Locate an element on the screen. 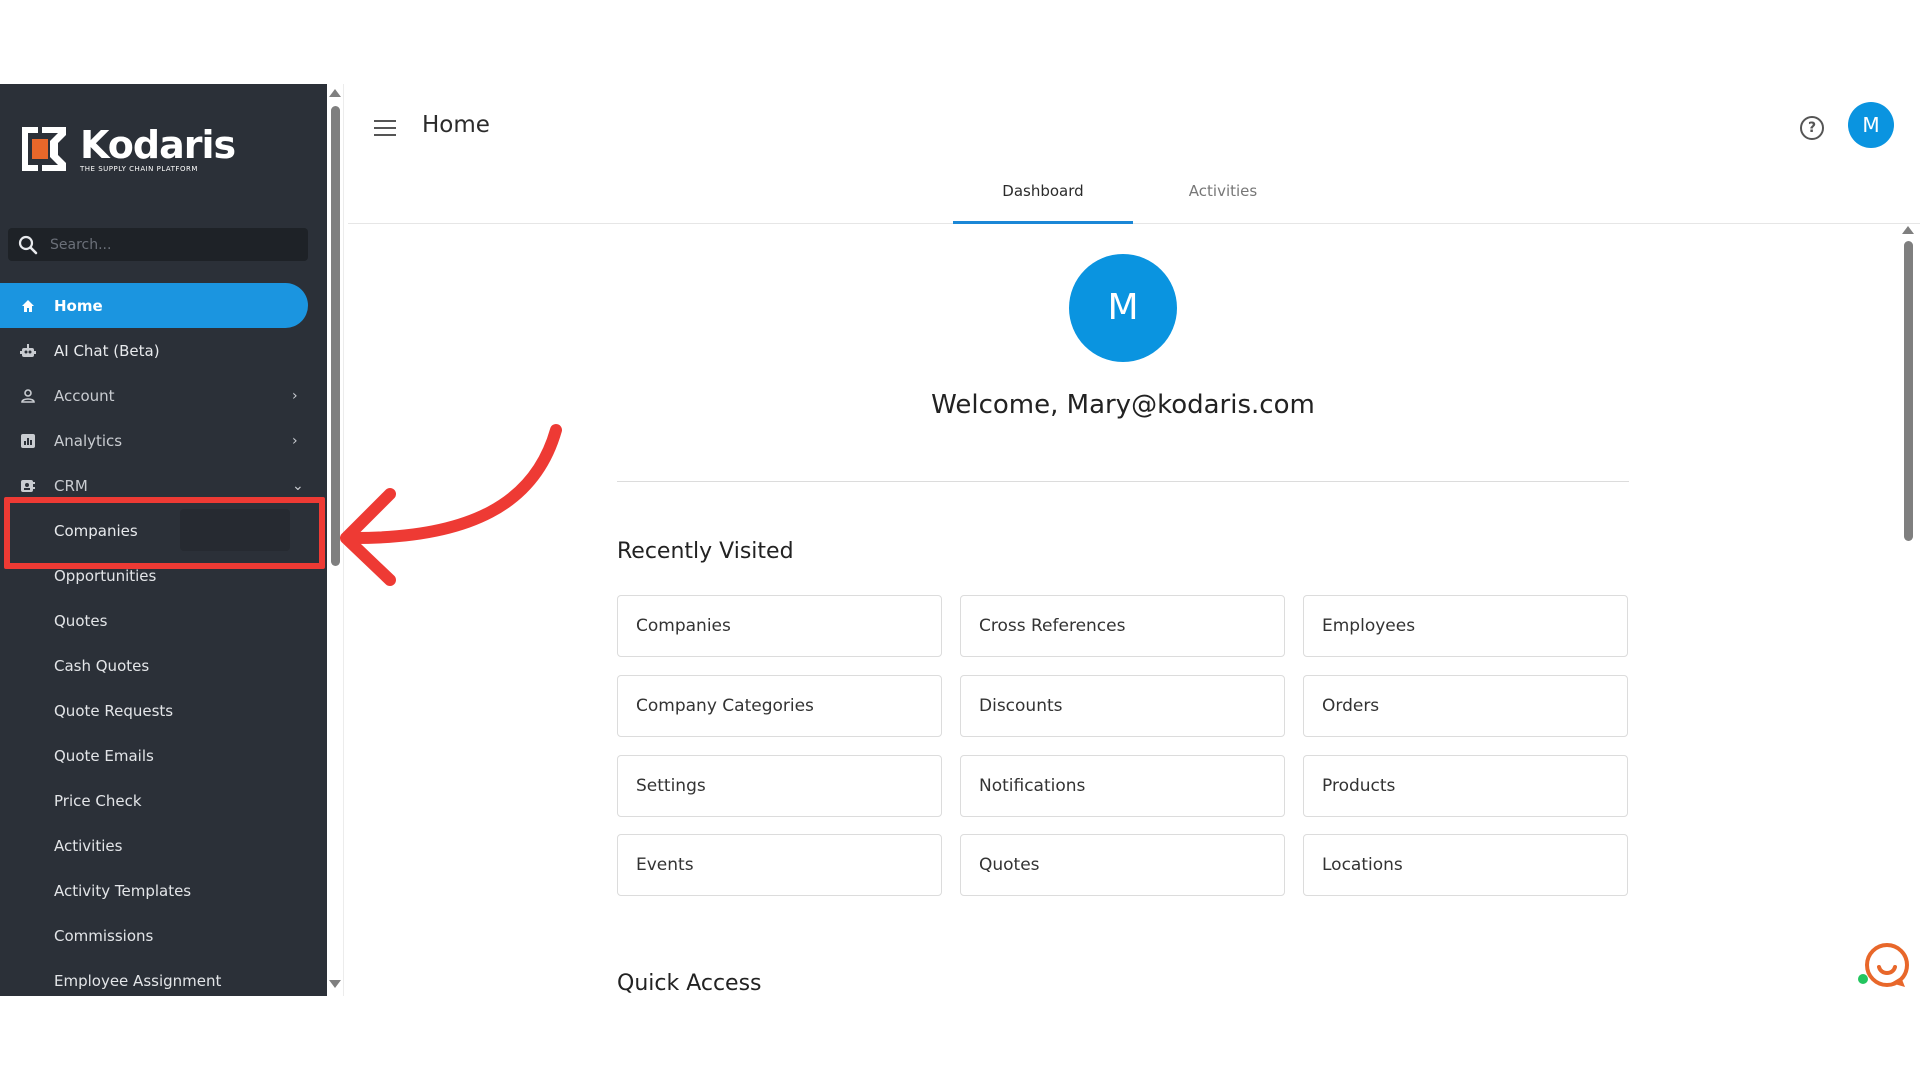 This screenshot has height=1080, width=1920. crm-icon is located at coordinates (28, 486).